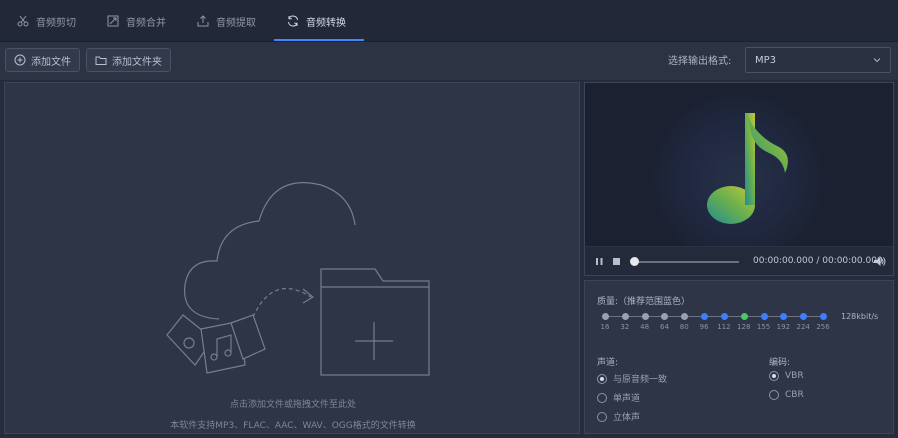 The width and height of the screenshot is (898, 438). Describe the element at coordinates (700, 61) in the screenshot. I see `output-format-label: 选择输出格式:` at that location.